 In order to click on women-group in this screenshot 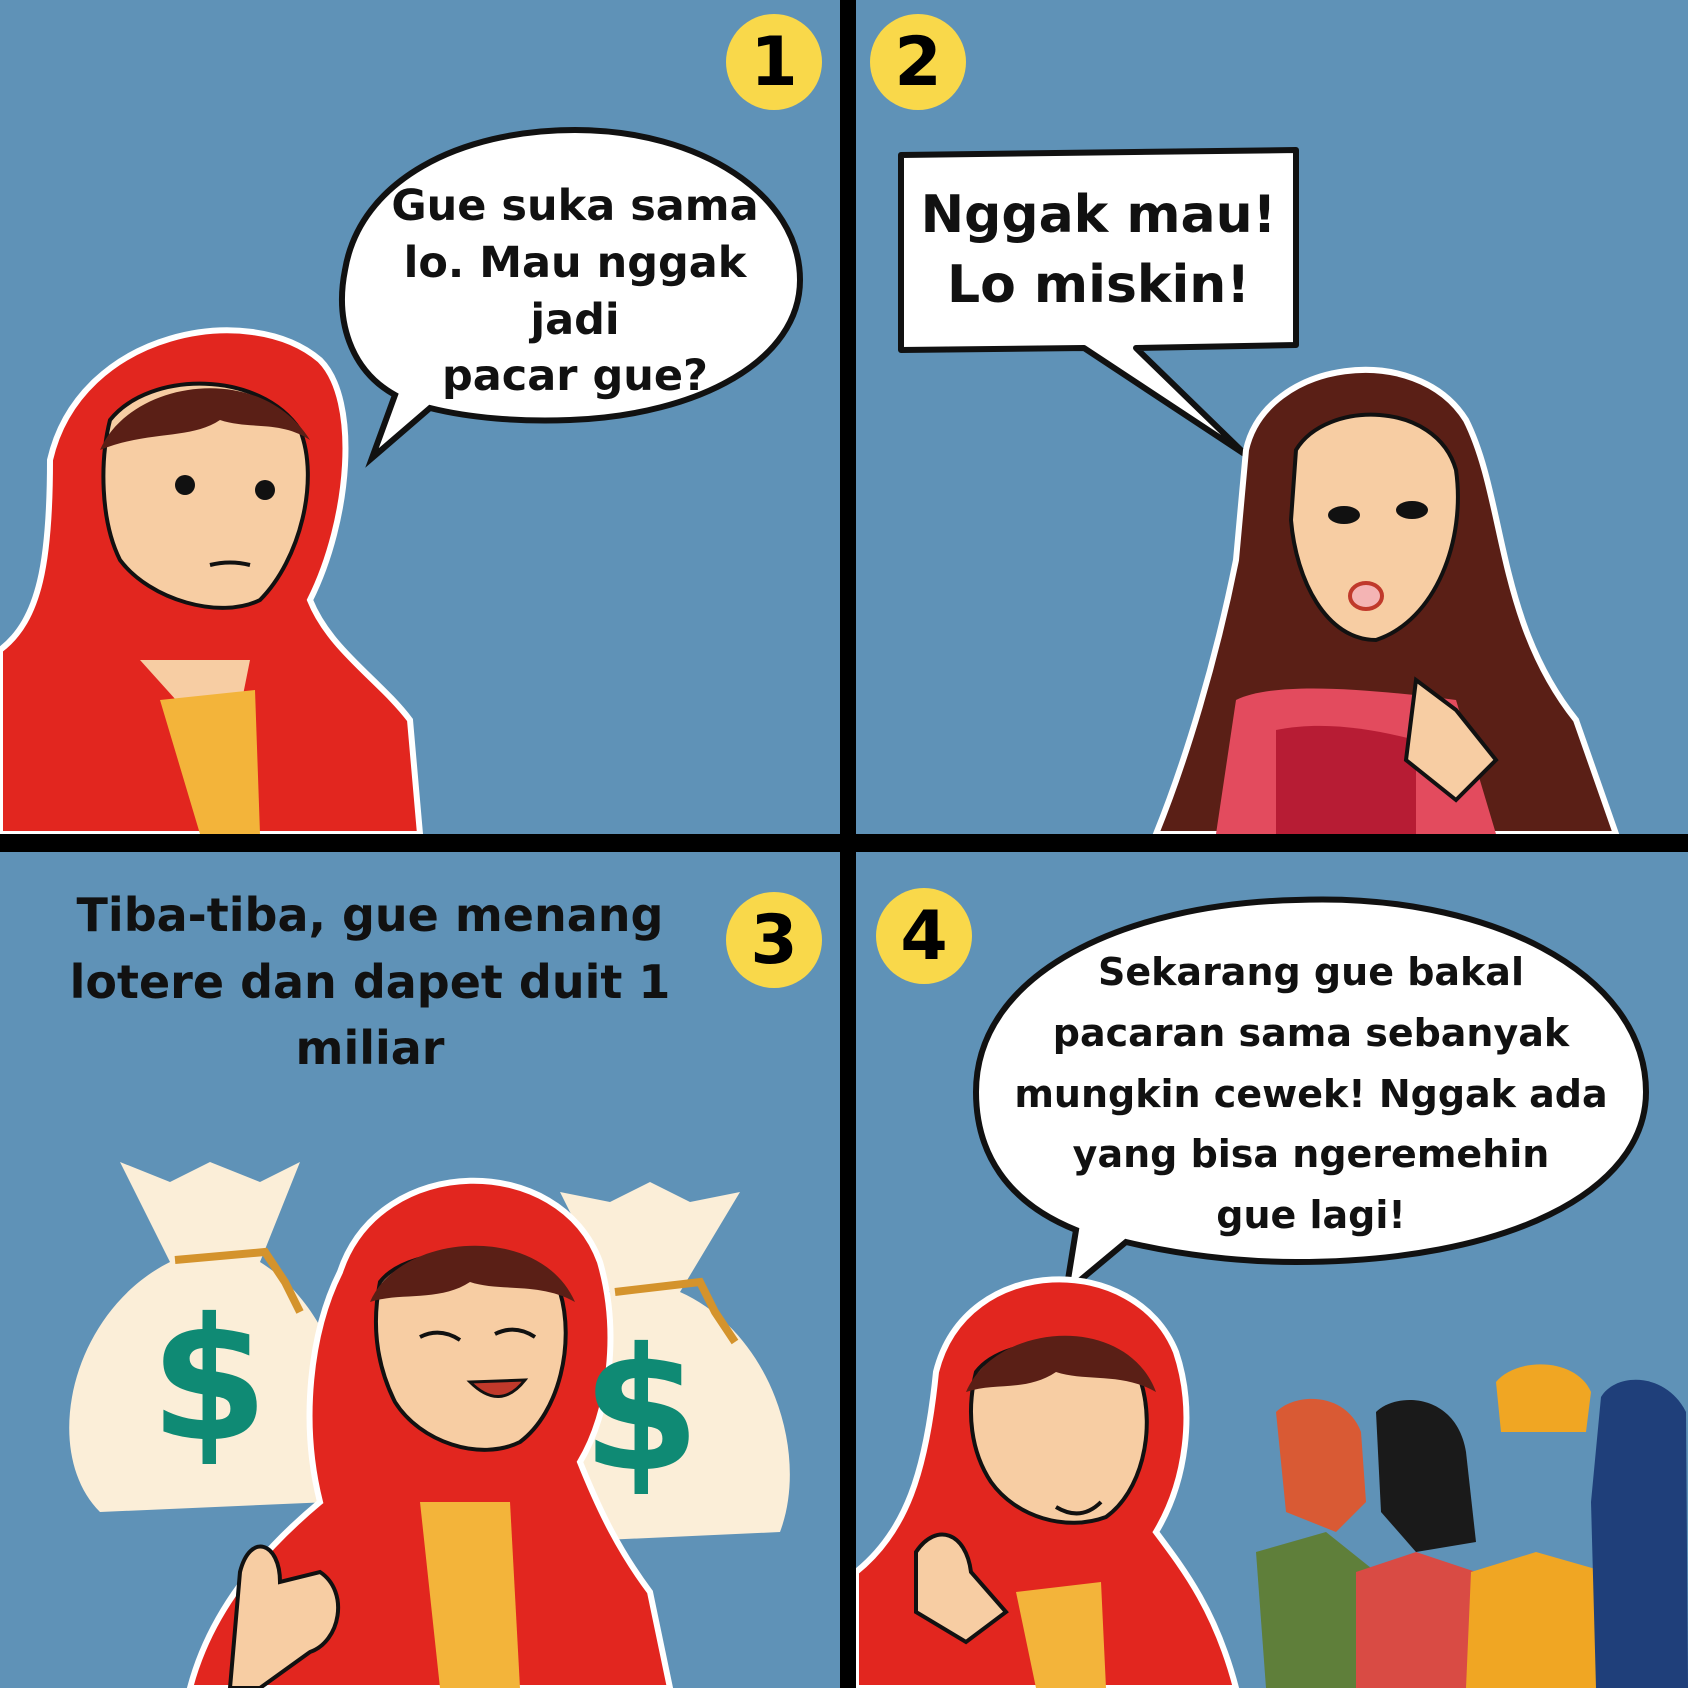, I will do `click(1472, 1526)`.